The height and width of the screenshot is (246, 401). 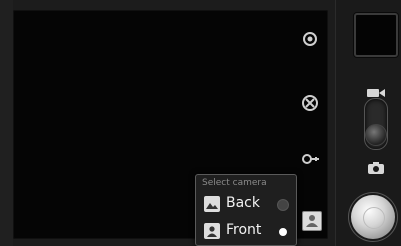 I want to click on shutter-ring, so click(x=374, y=218).